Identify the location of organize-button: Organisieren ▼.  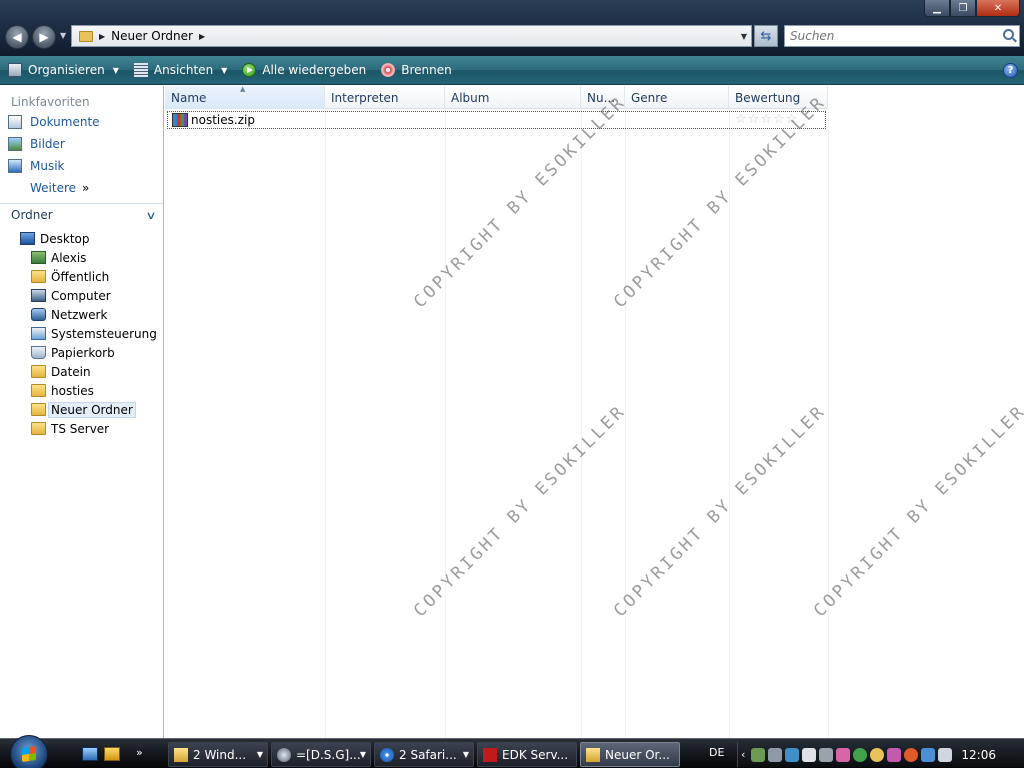
(63, 70).